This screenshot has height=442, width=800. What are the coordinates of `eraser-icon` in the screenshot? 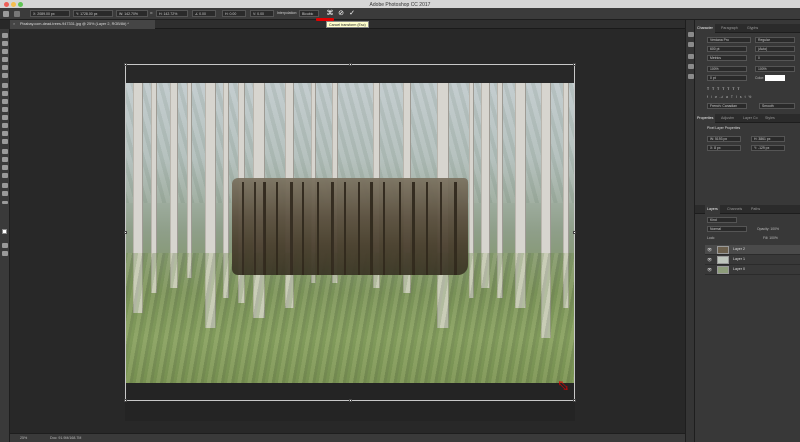 It's located at (5, 117).